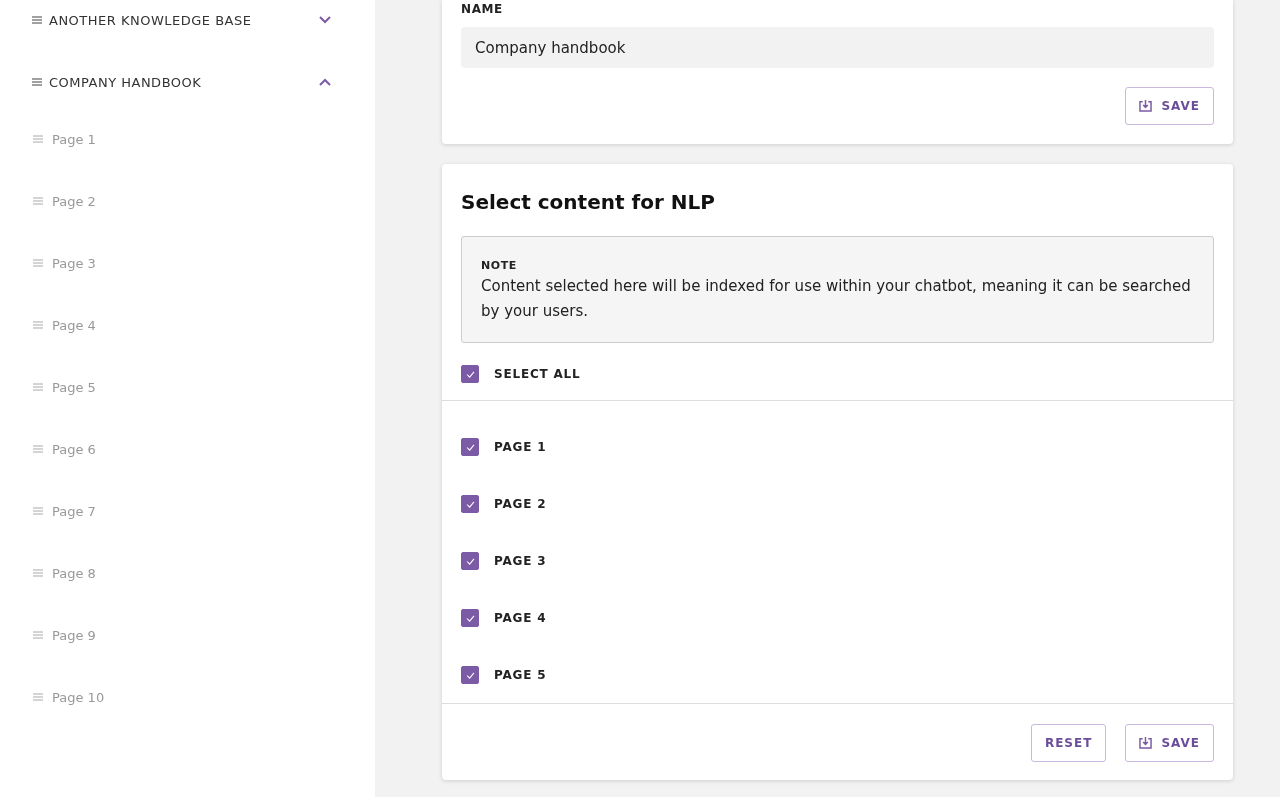 Image resolution: width=1280 pixels, height=797 pixels. I want to click on checkbox-label: SELECT ALL, so click(537, 374).